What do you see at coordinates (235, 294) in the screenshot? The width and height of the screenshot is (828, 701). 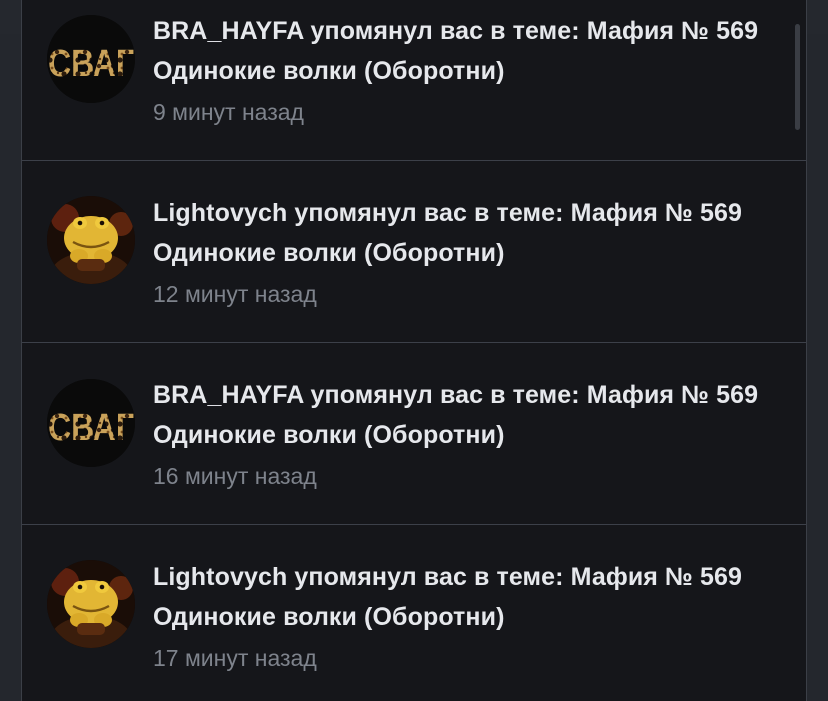 I see `notification-time: 12 минут назад` at bounding box center [235, 294].